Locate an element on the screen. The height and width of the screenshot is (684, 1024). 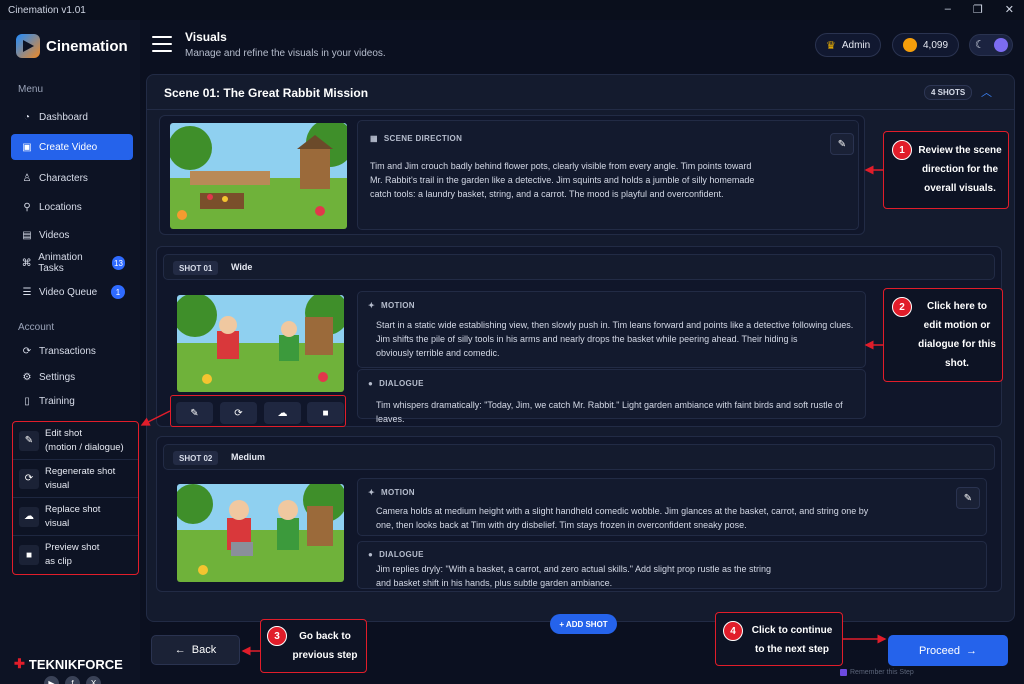
window-controls: – ❐ ✕ is located at coordinates (979, 9).